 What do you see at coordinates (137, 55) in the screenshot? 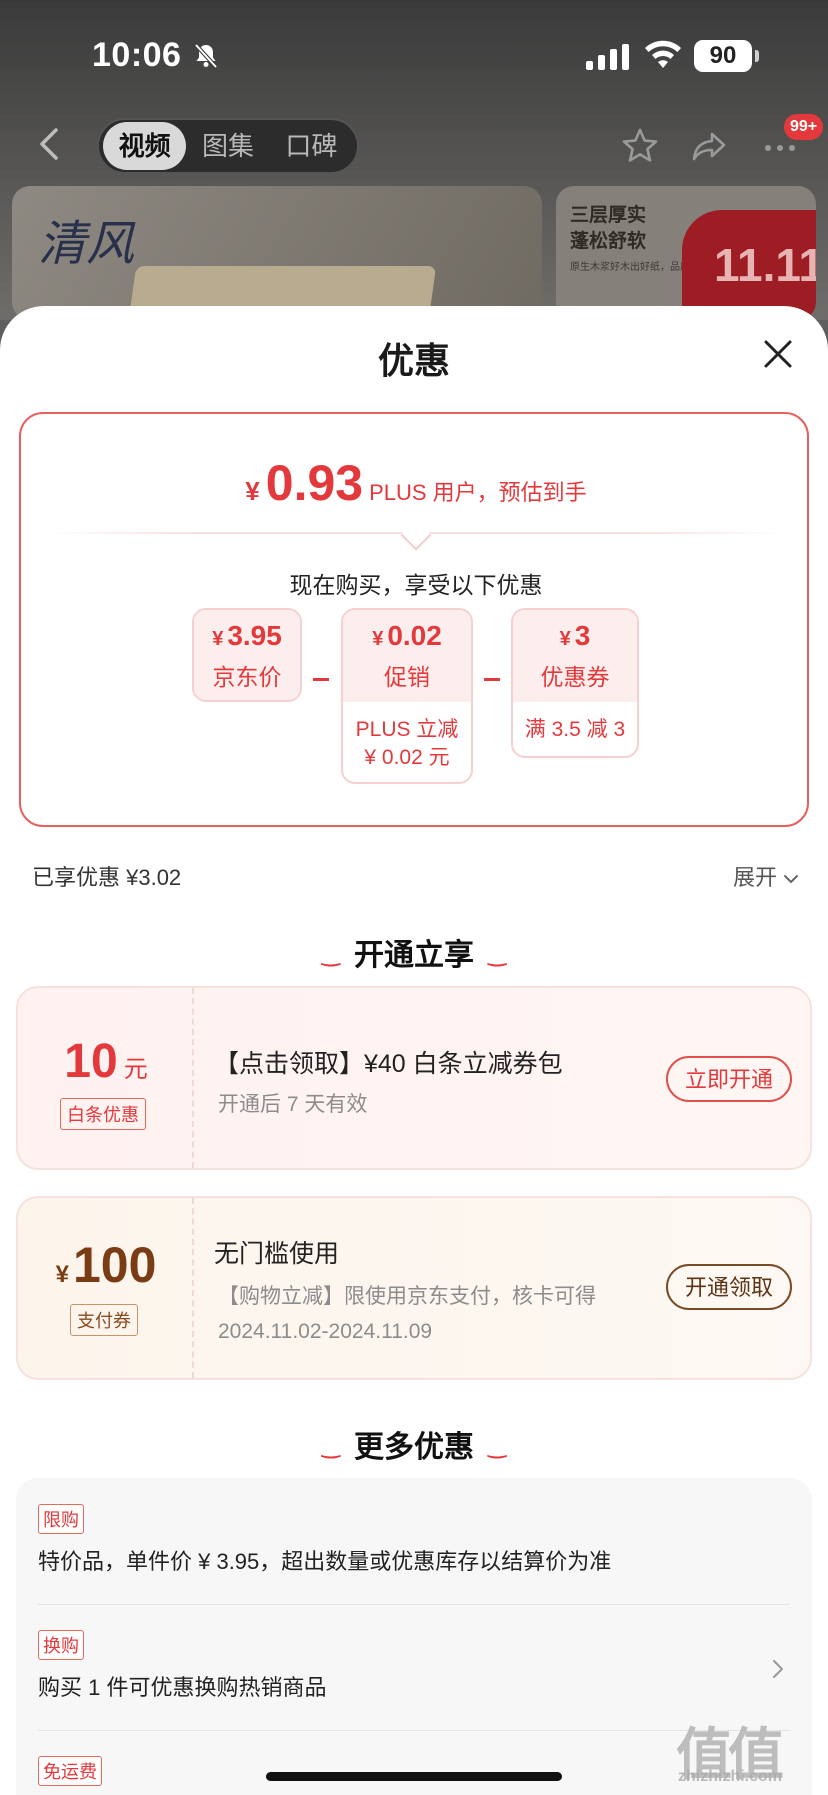
I see `status-time: 10:06` at bounding box center [137, 55].